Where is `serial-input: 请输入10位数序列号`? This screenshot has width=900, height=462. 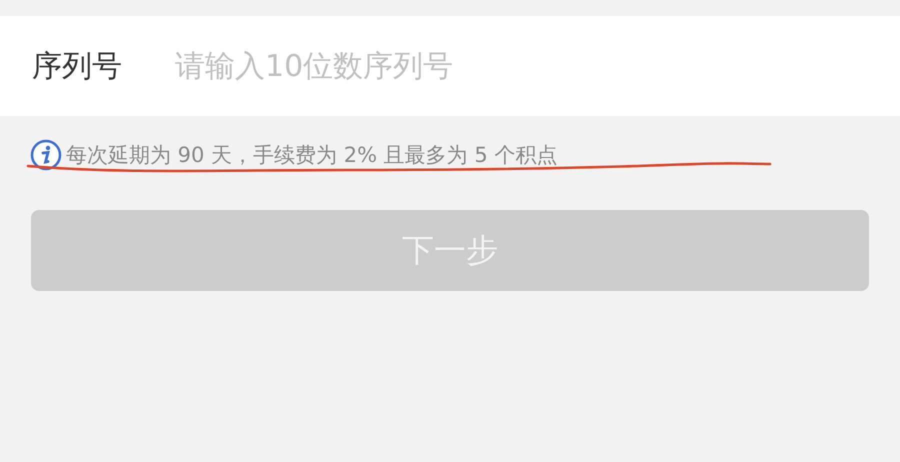
serial-input: 请输入10位数序列号 is located at coordinates (475, 66).